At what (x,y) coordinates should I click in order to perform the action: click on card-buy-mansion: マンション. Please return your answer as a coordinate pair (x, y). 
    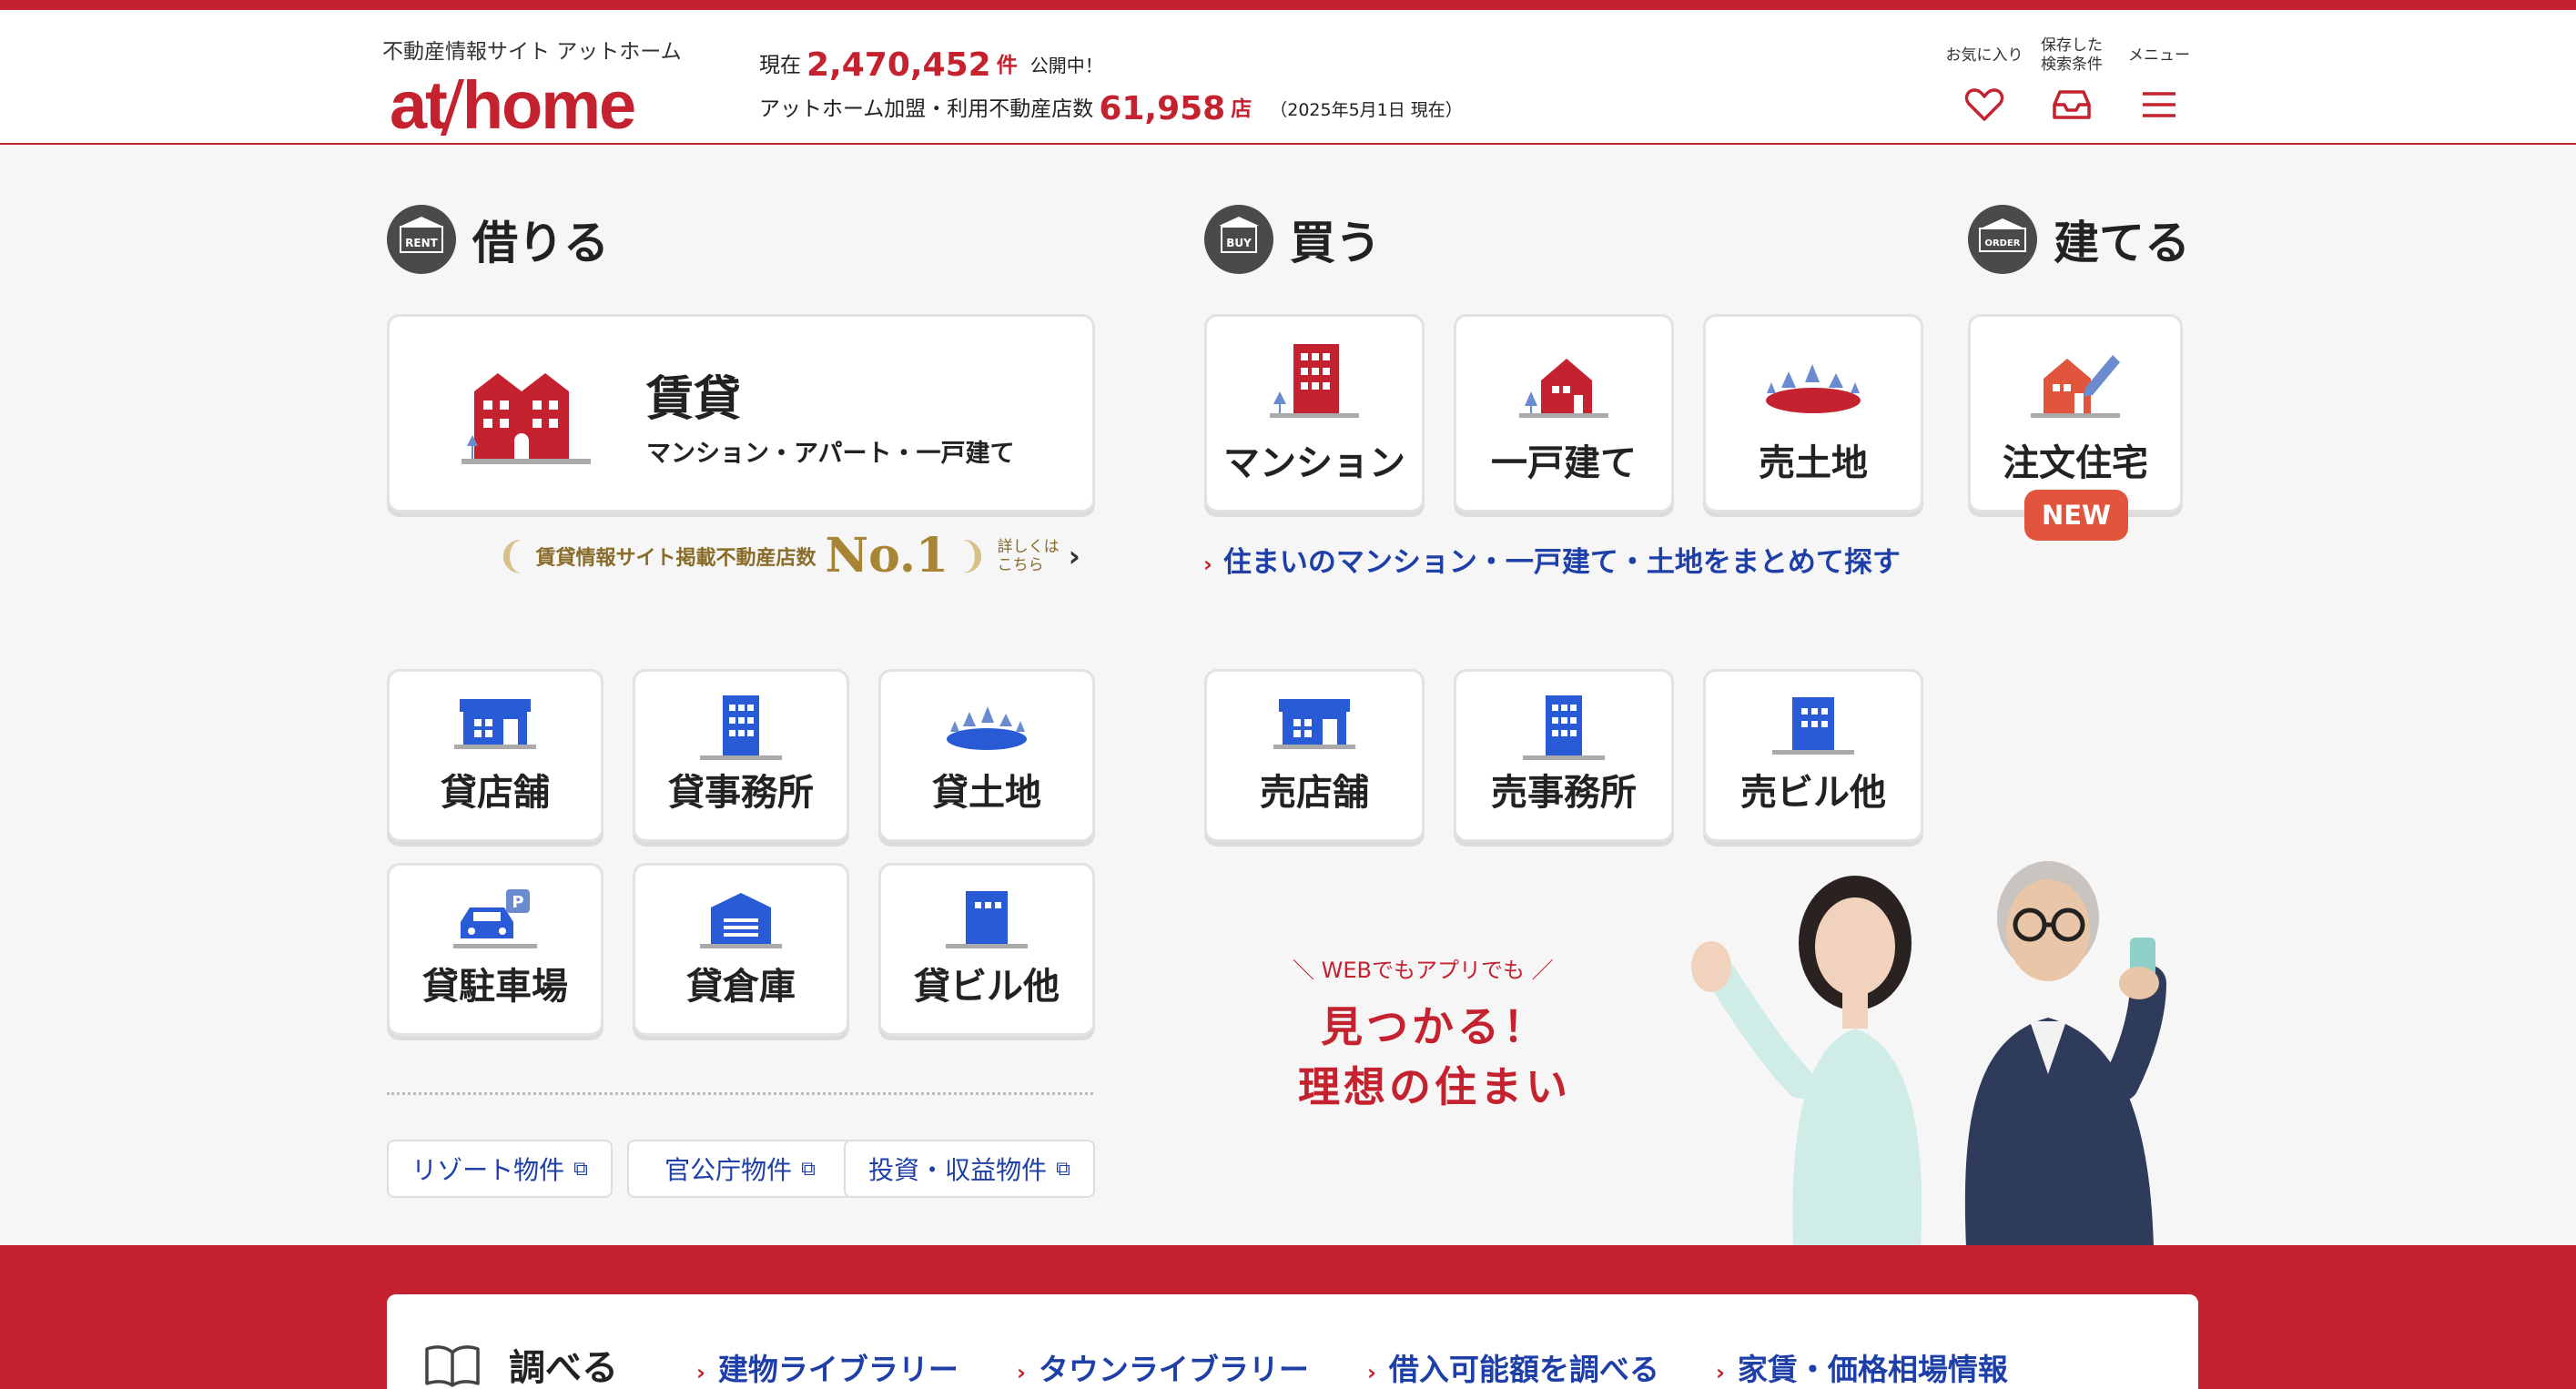
    Looking at the image, I should click on (1314, 413).